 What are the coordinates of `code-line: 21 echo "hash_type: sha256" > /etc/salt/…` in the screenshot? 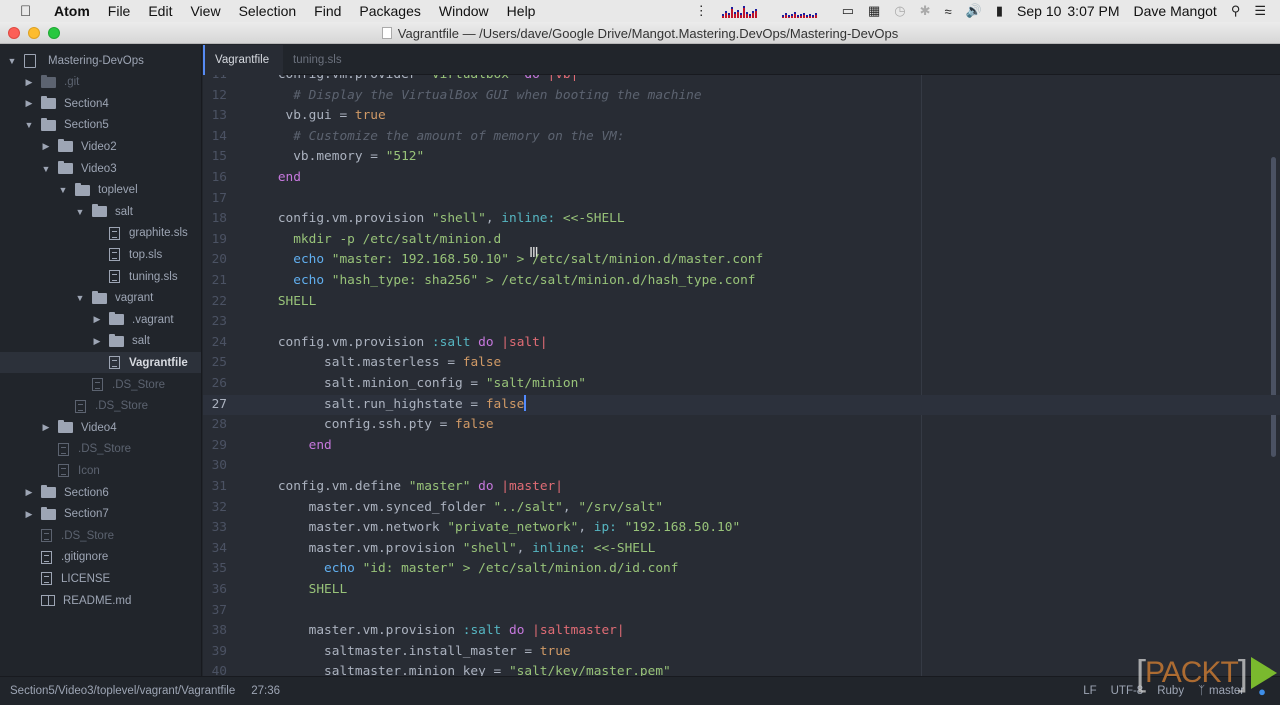 It's located at (741, 281).